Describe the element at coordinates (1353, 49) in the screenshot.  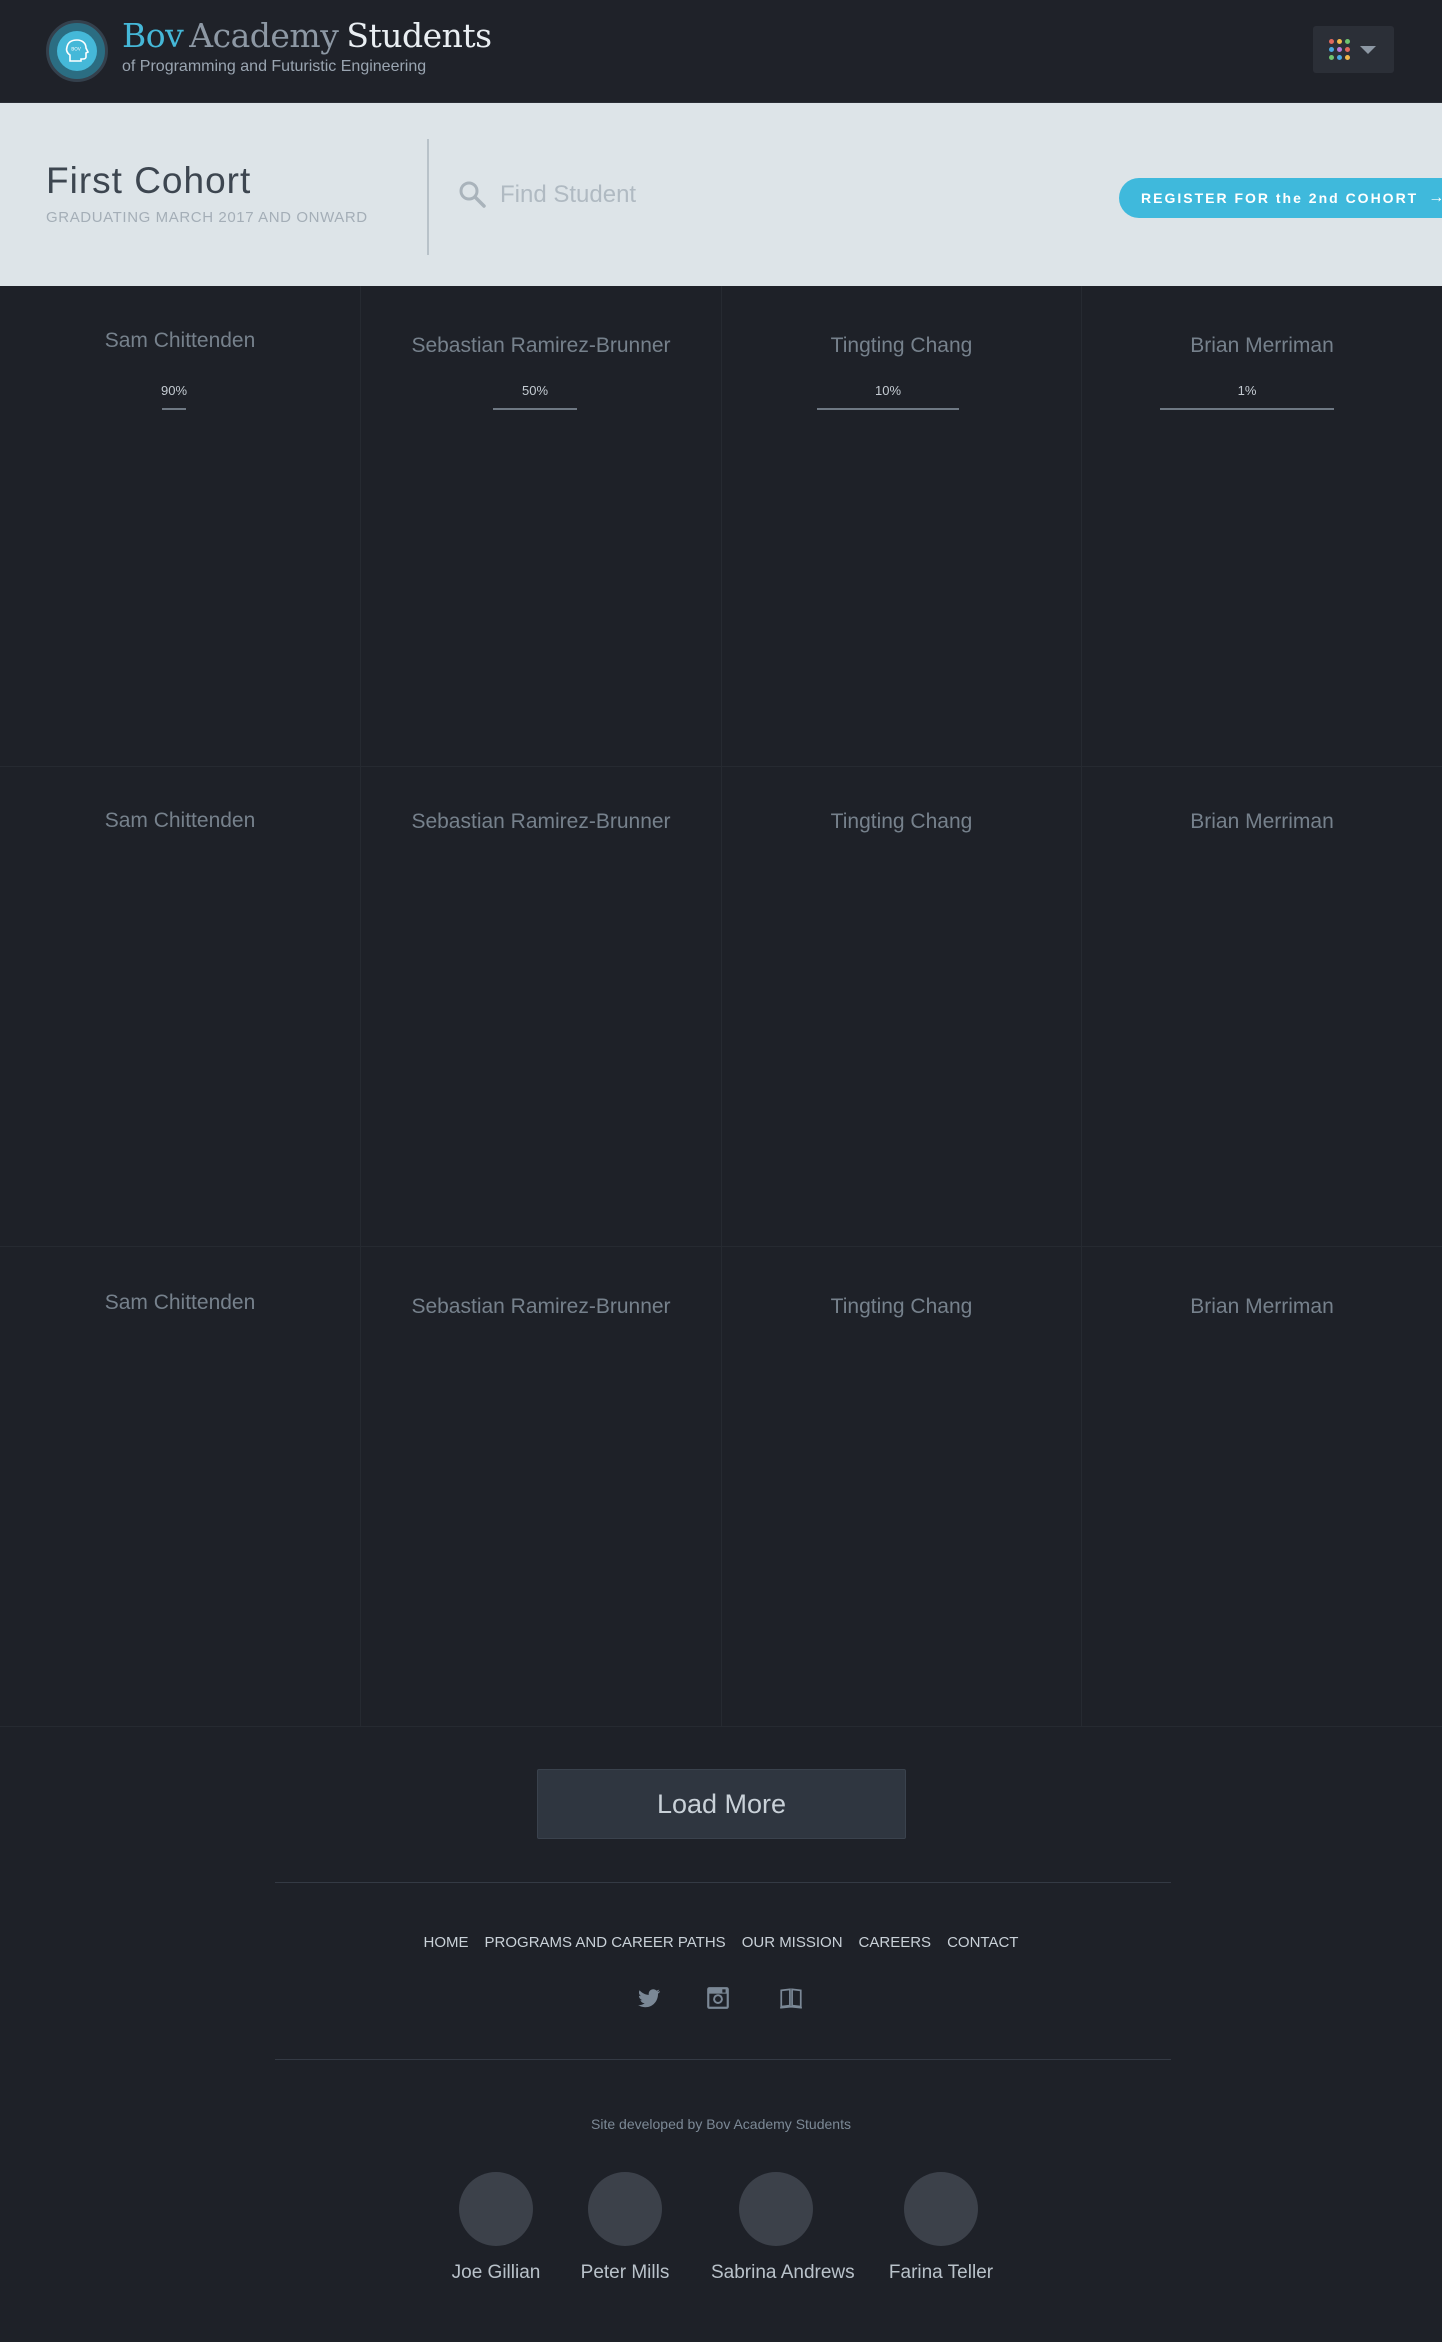
I see `apps-menu-button` at that location.